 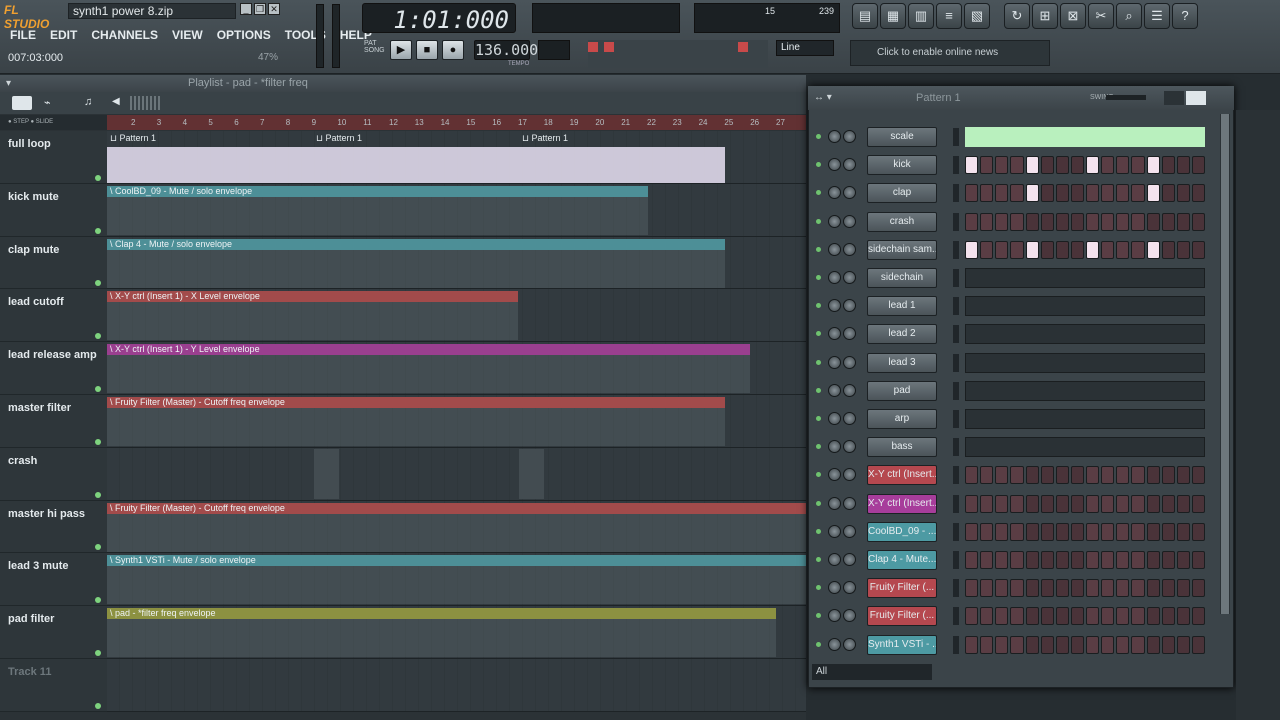 What do you see at coordinates (593, 47) in the screenshot?
I see `typing-keyboard-icon` at bounding box center [593, 47].